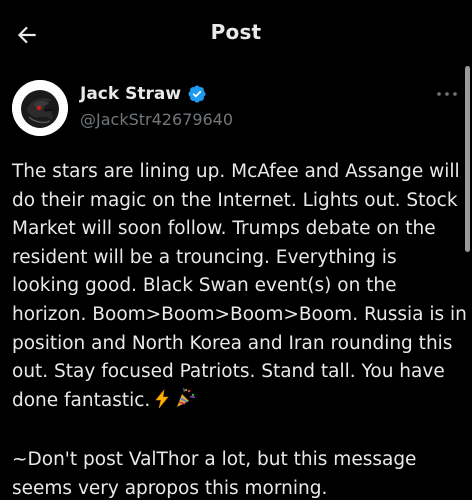 The image size is (472, 500). What do you see at coordinates (162, 403) in the screenshot?
I see `lightning-emoji-icon` at bounding box center [162, 403].